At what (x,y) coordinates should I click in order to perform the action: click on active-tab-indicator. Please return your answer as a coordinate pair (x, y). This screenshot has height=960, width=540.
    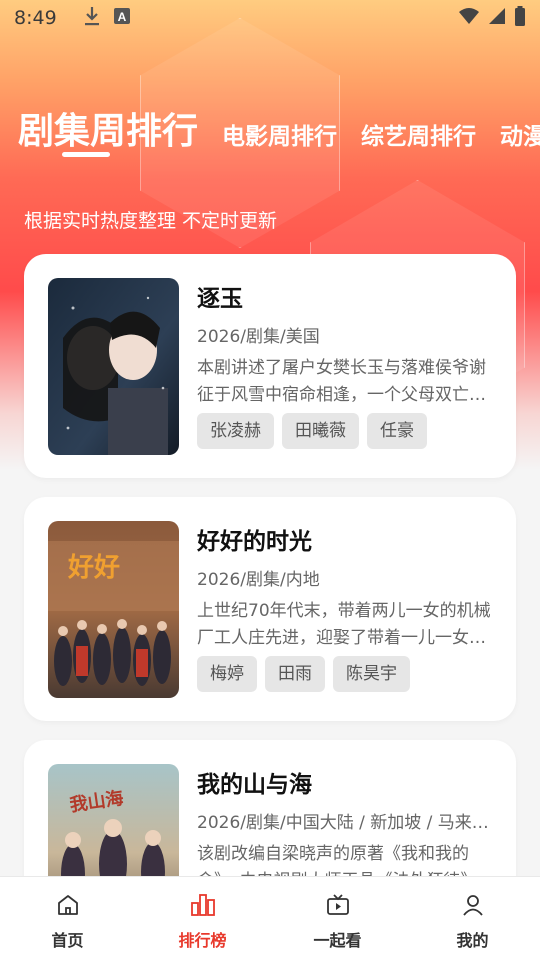
    Looking at the image, I should click on (86, 154).